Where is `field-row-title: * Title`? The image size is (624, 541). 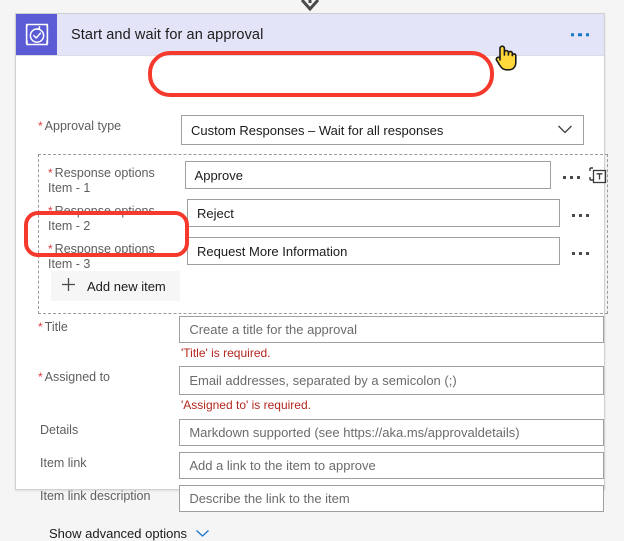 field-row-title: * Title is located at coordinates (310, 329).